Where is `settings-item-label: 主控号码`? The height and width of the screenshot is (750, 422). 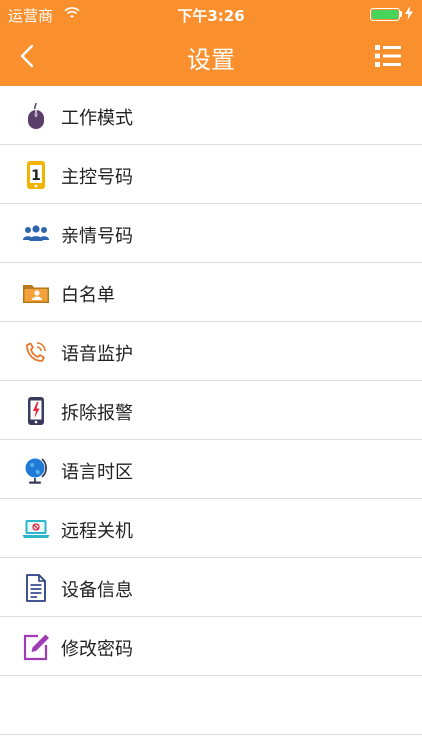 settings-item-label: 主控号码 is located at coordinates (97, 177).